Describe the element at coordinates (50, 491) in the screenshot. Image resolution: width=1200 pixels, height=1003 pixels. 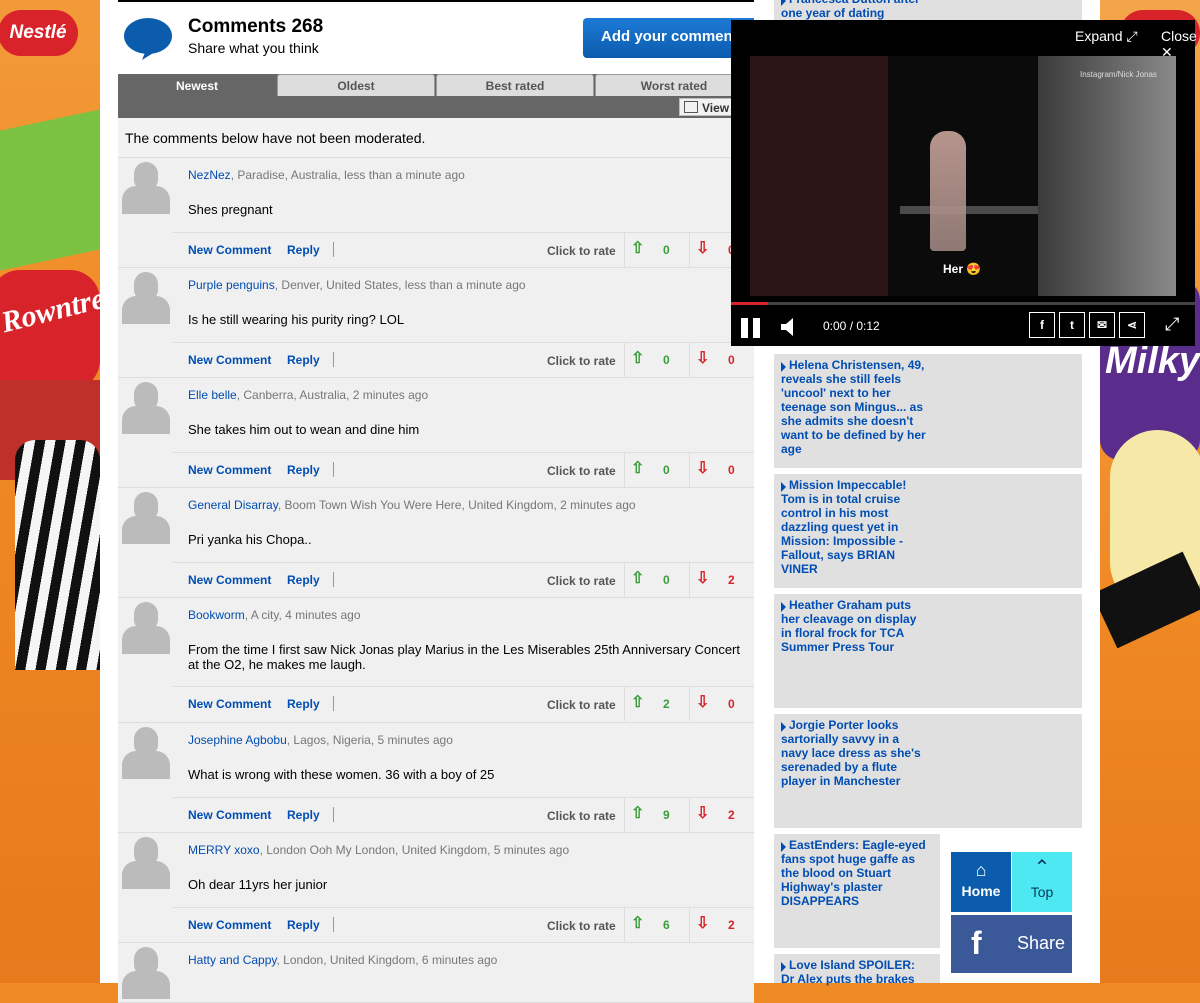
I see `left-advert: Nestlé Rowntree's` at that location.